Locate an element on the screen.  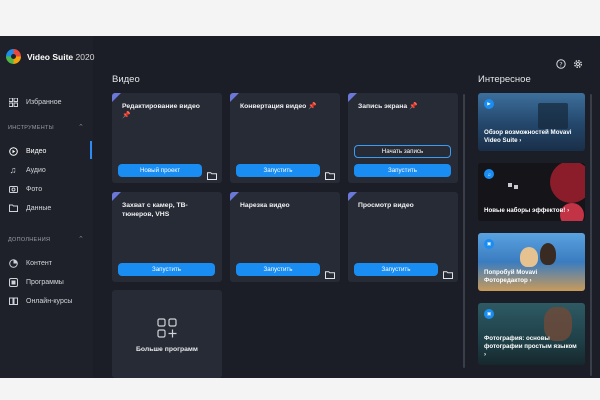
card-title: Просмотр видео is located at coordinates (386, 205).